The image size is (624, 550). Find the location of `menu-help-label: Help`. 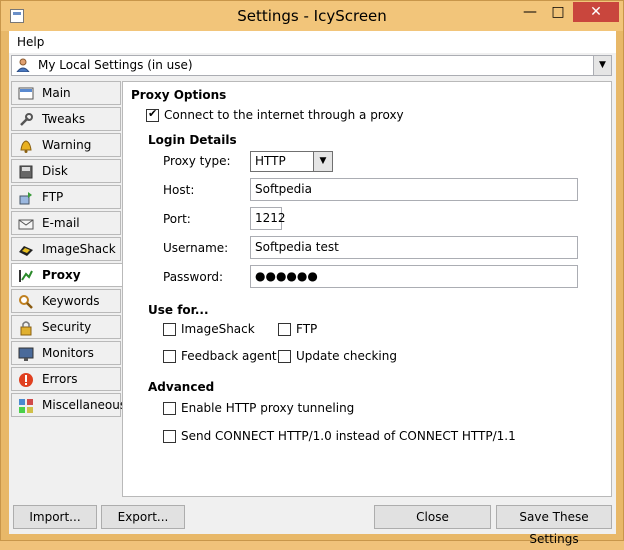

menu-help-label: Help is located at coordinates (31, 42).